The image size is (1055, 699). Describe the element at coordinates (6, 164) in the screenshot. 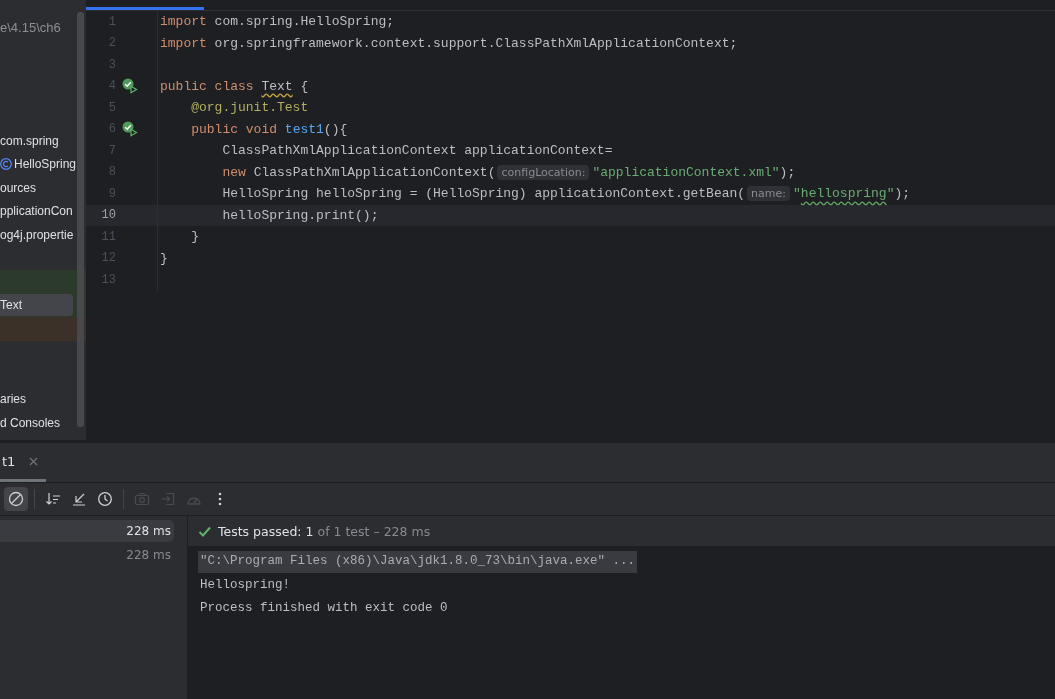

I see `class-icon` at that location.